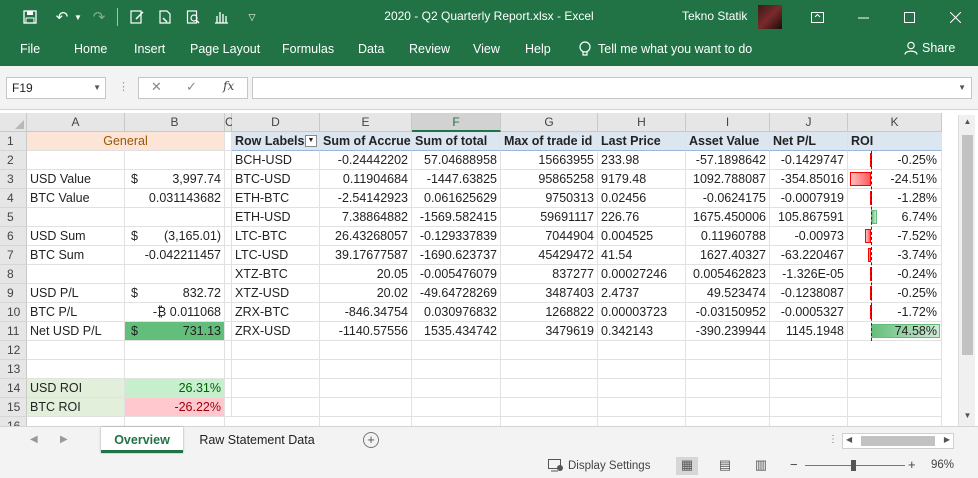 The image size is (978, 478). I want to click on sheet-tab-raw-statement-data: Raw Statement Data, so click(257, 440).